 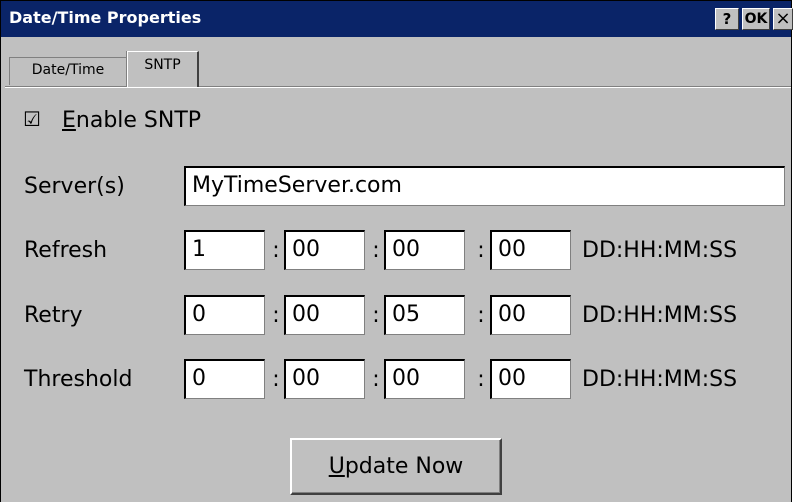 I want to click on threshold-minutes-input: 00, so click(x=424, y=379).